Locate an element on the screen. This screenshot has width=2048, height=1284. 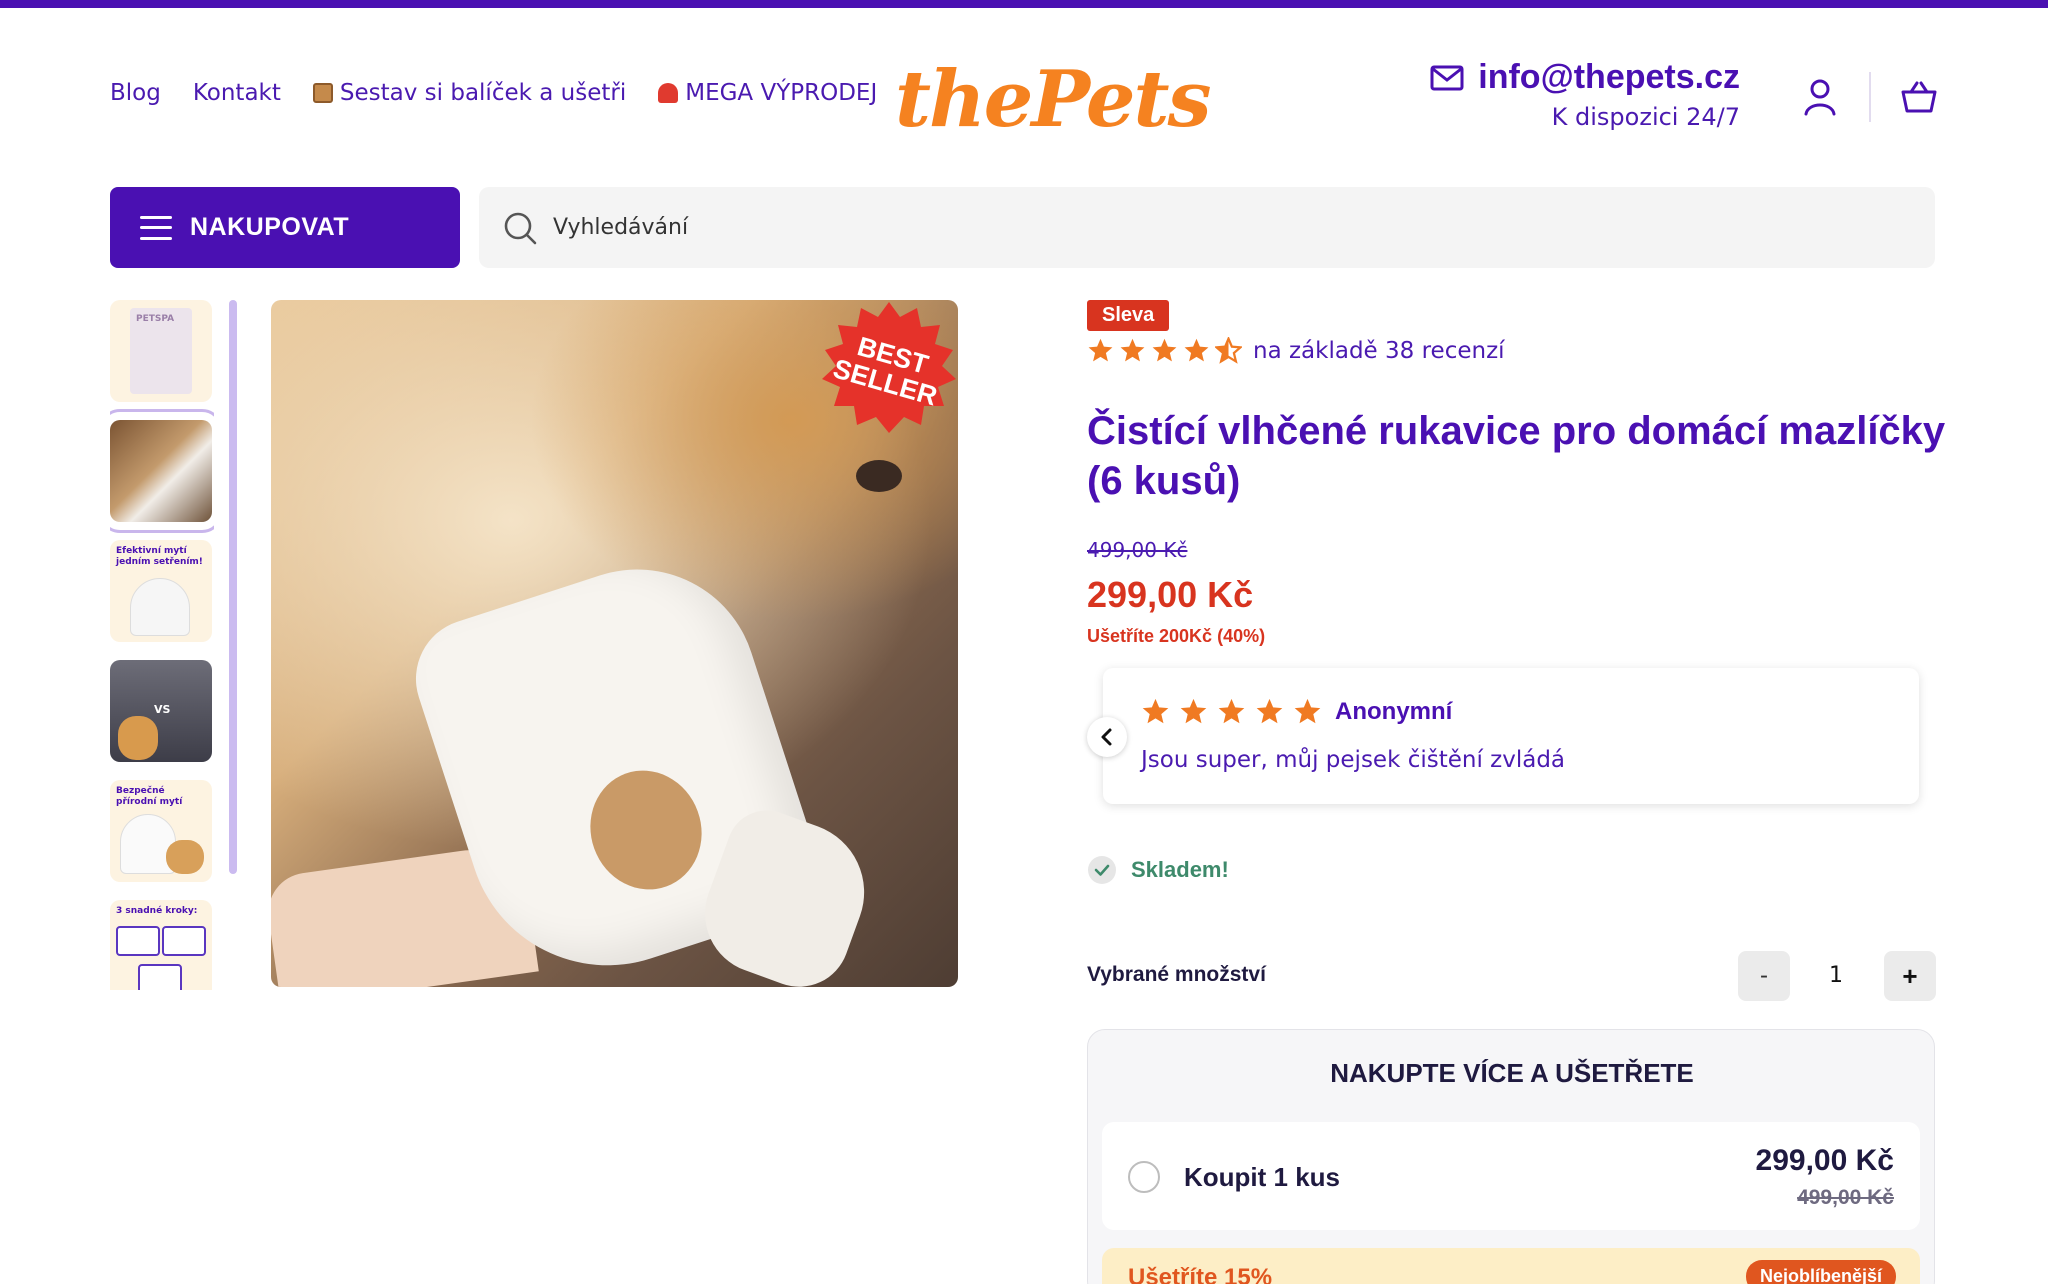
thumbnail-caption: Bezpečné přírodní mytí is located at coordinates (149, 796).